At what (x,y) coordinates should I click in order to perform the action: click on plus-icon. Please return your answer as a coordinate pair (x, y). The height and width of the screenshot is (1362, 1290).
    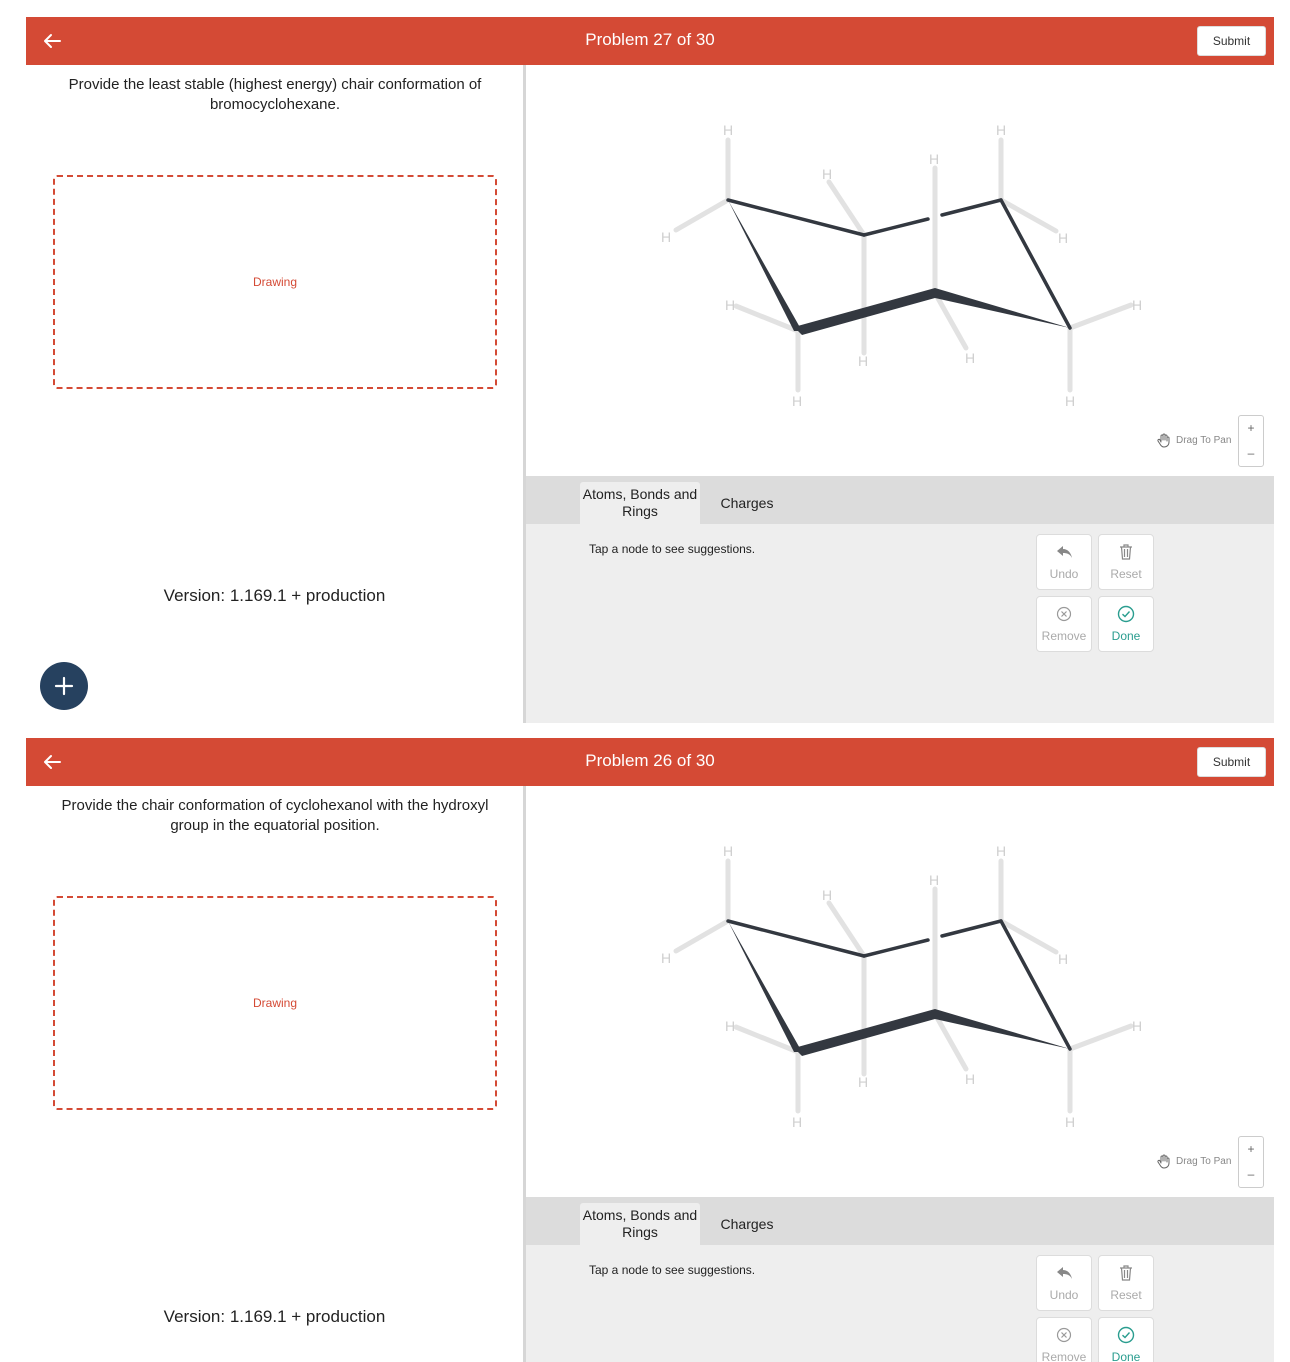
    Looking at the image, I should click on (64, 686).